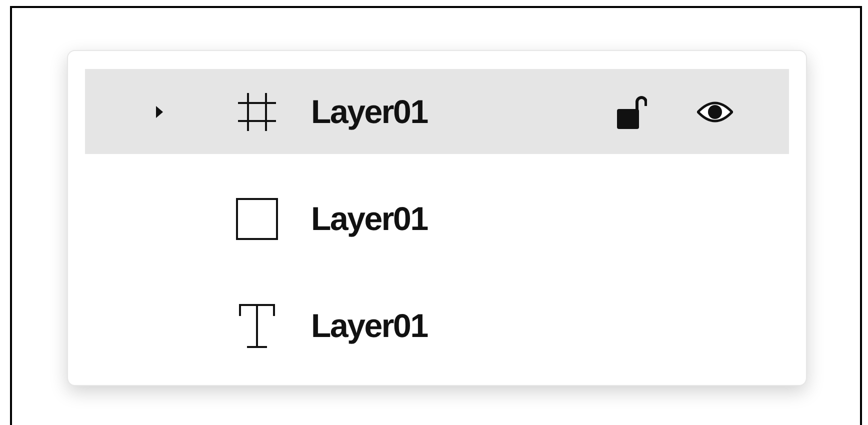  I want to click on square-icon, so click(257, 219).